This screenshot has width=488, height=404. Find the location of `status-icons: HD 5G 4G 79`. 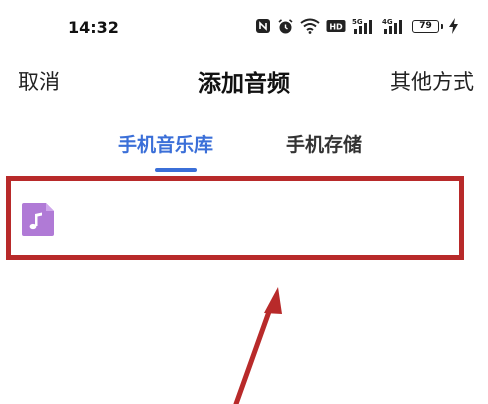

status-icons: HD 5G 4G 79 is located at coordinates (356, 26).